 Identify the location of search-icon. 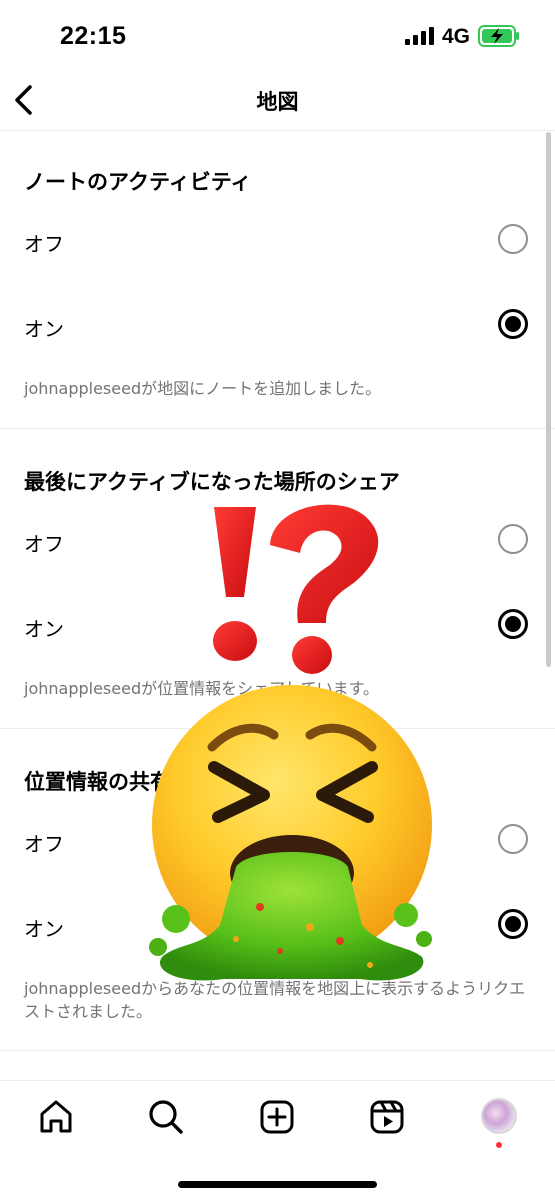
(166, 1117).